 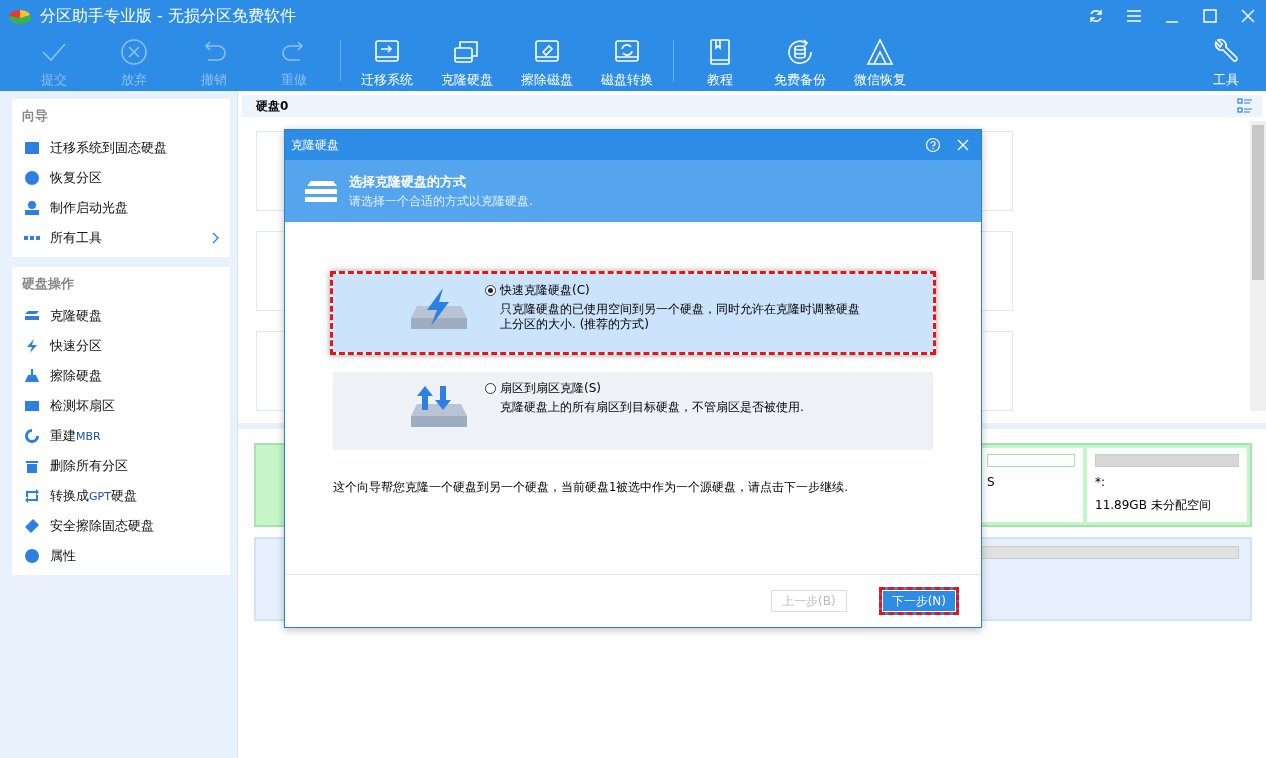 What do you see at coordinates (720, 61) in the screenshot?
I see `toolbar-button: 教程` at bounding box center [720, 61].